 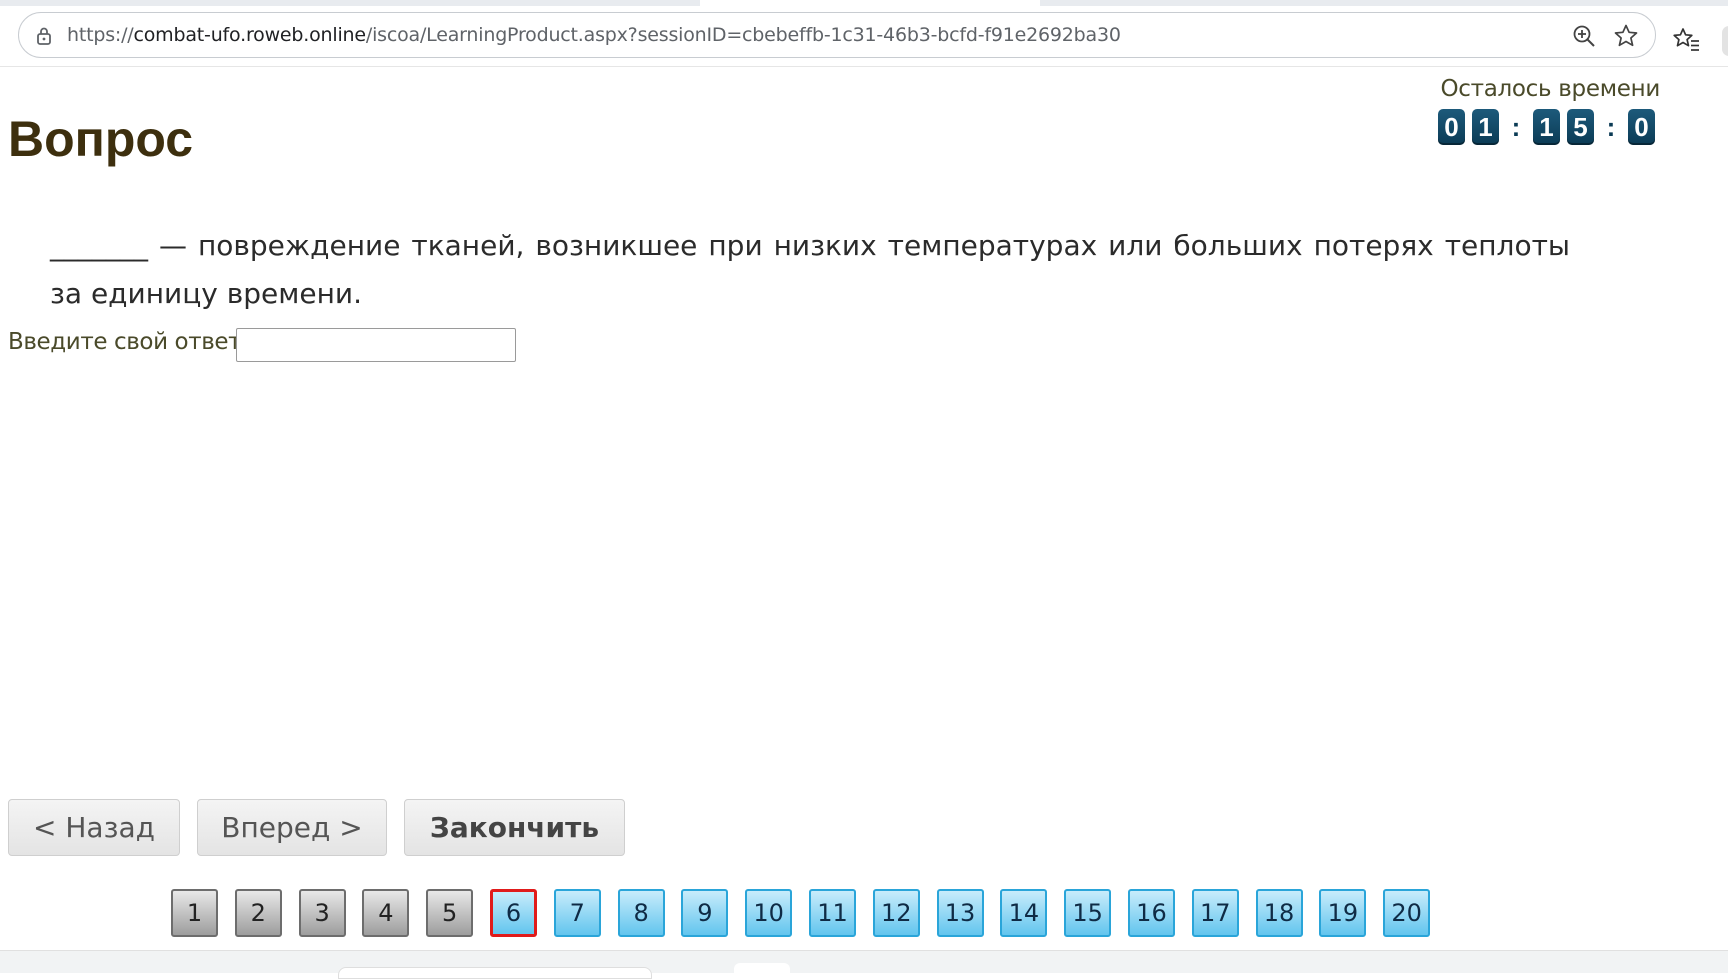 I want to click on timer-digits: 0 1 : 1 5 : 0, so click(x=1550, y=127).